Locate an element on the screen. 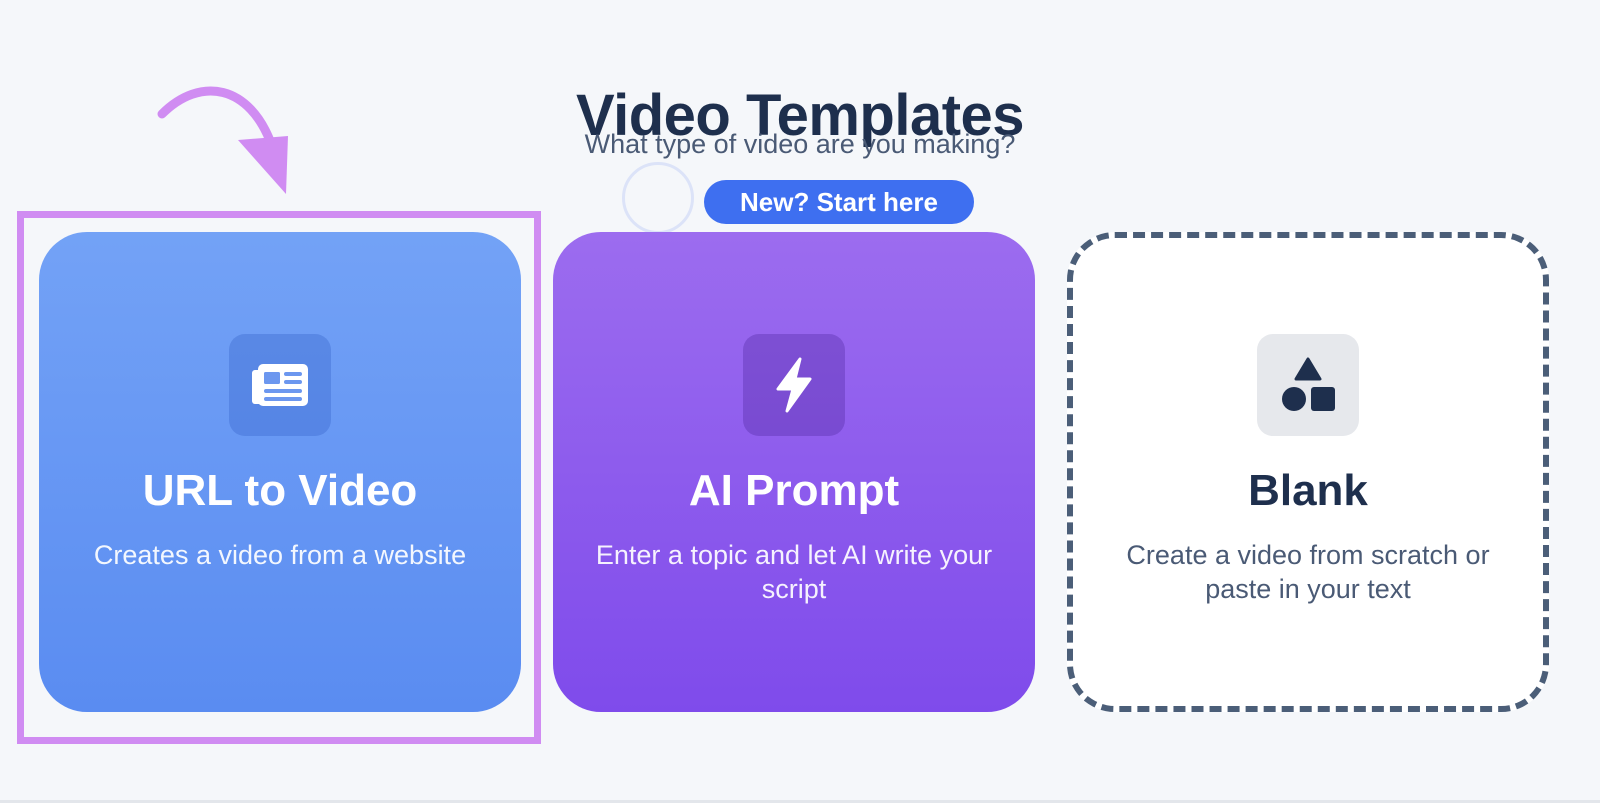  blank-title: Blank is located at coordinates (1308, 490).